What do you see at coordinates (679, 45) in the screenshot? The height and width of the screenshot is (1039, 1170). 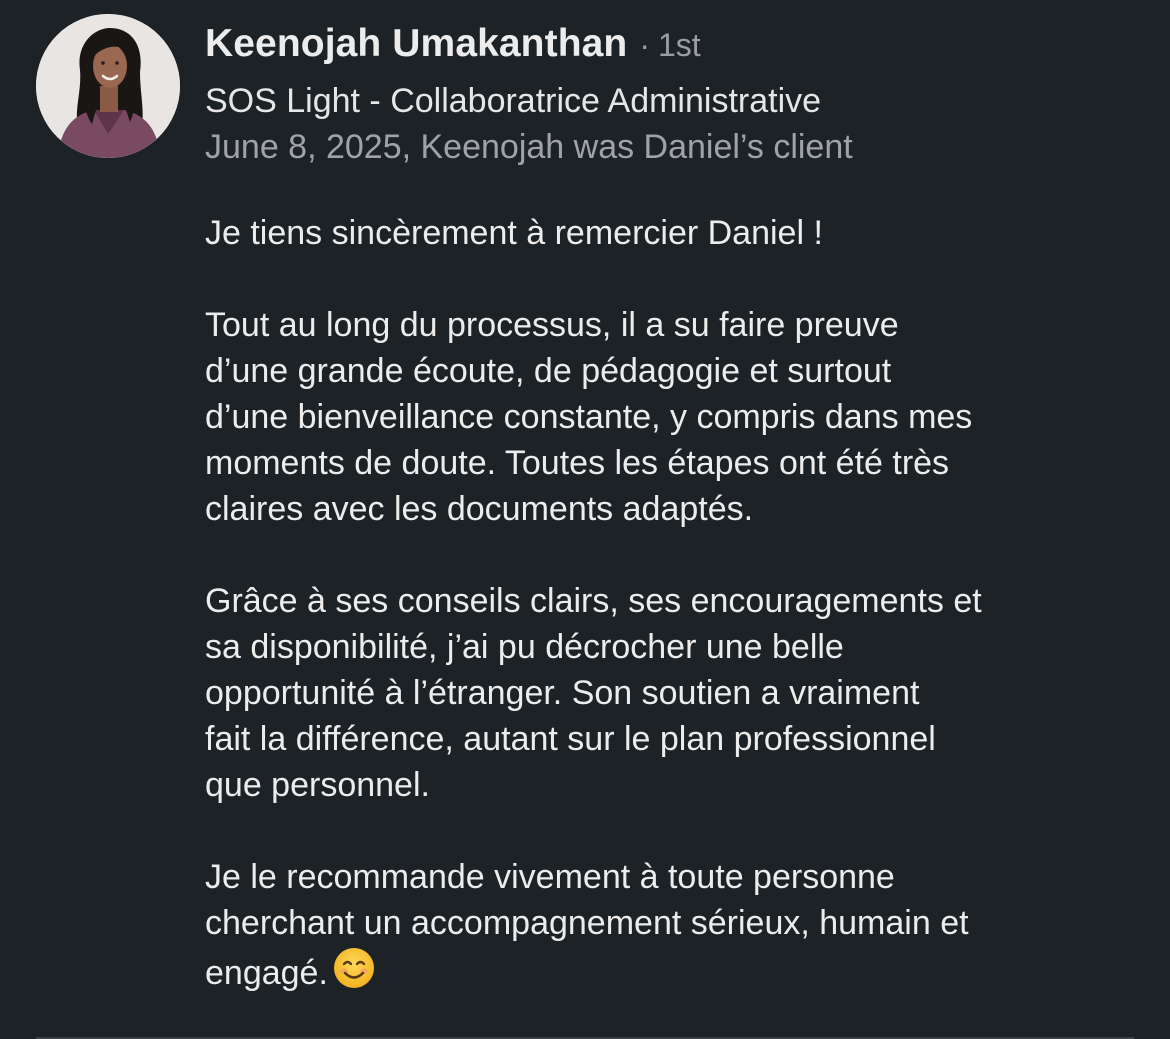 I see `connection-degree: 1st` at bounding box center [679, 45].